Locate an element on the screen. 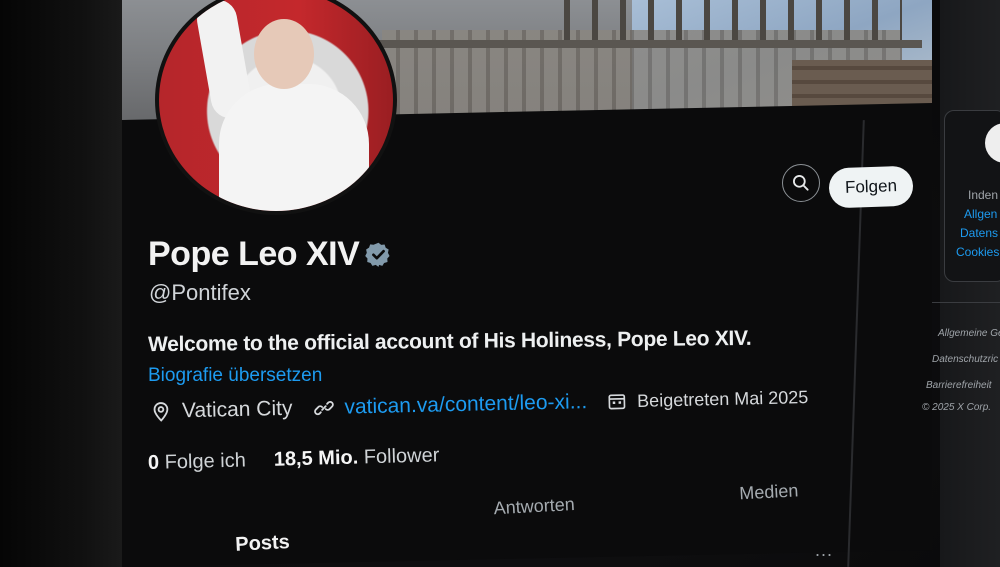 This screenshot has width=1000, height=567. followers-stat: 18,5 Mio. Follower is located at coordinates (356, 457).